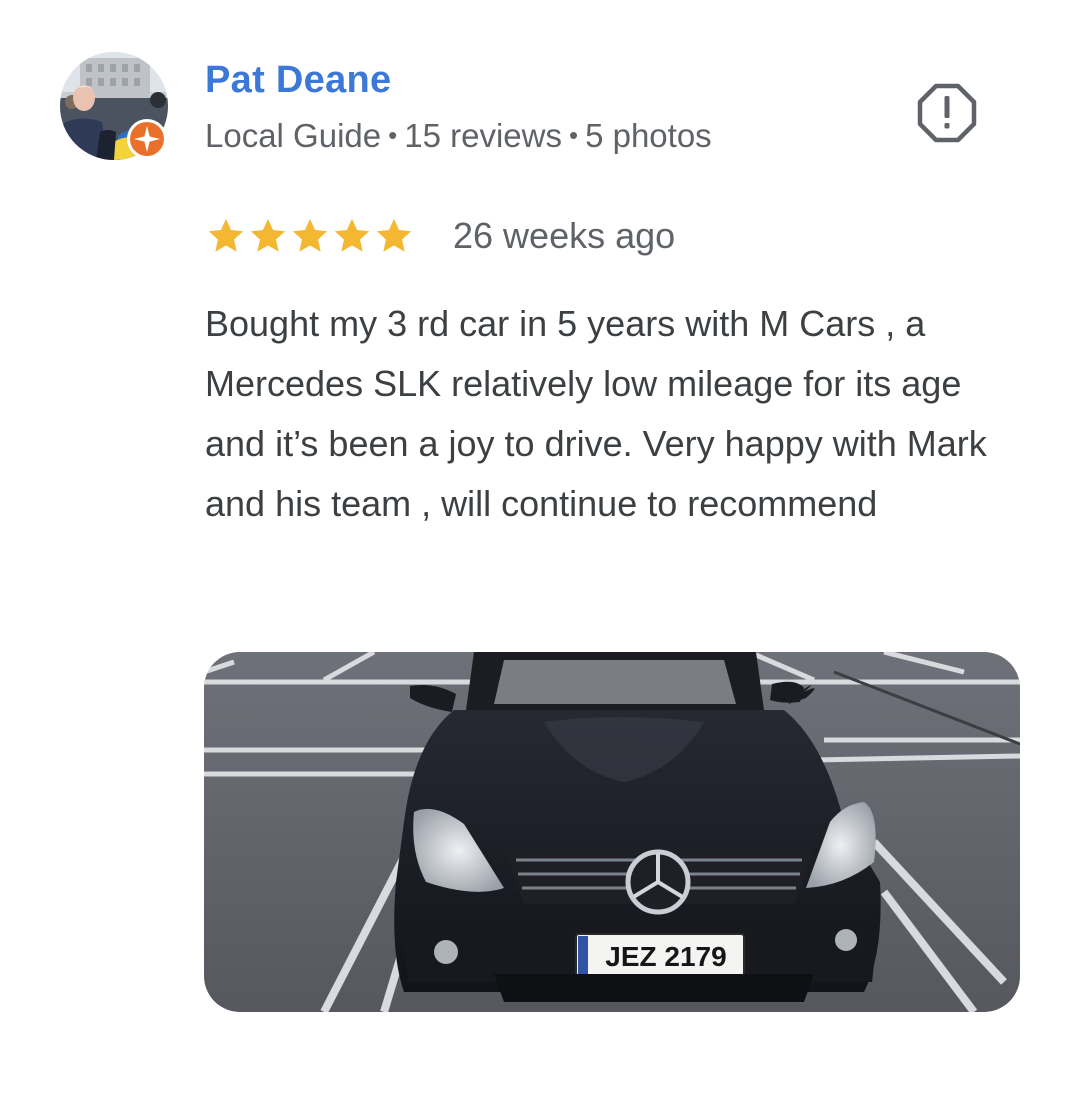 This screenshot has height=1095, width=1079. What do you see at coordinates (114, 106) in the screenshot?
I see `reviewer-avatar` at bounding box center [114, 106].